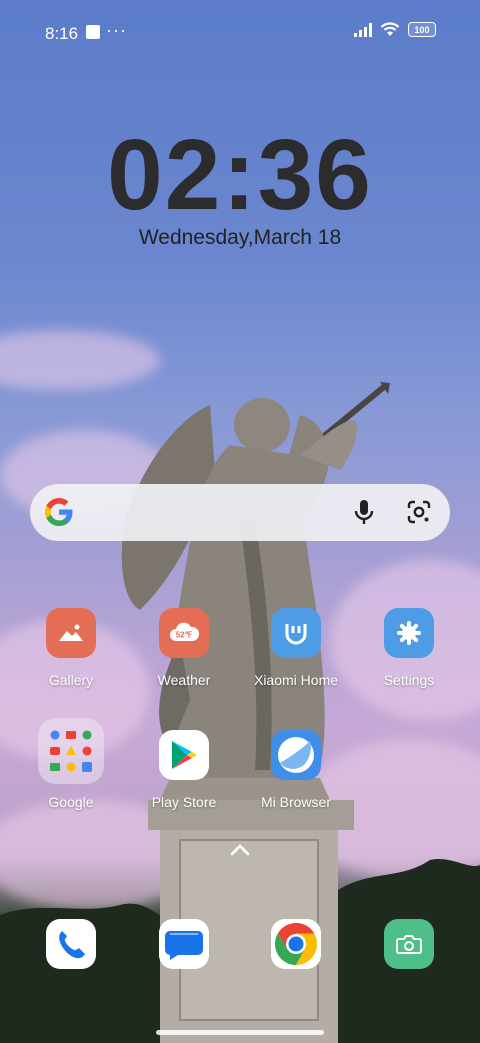 This screenshot has height=1043, width=480. Describe the element at coordinates (240, 238) in the screenshot. I see `clock-widget-date: Wednesday,March 18` at that location.